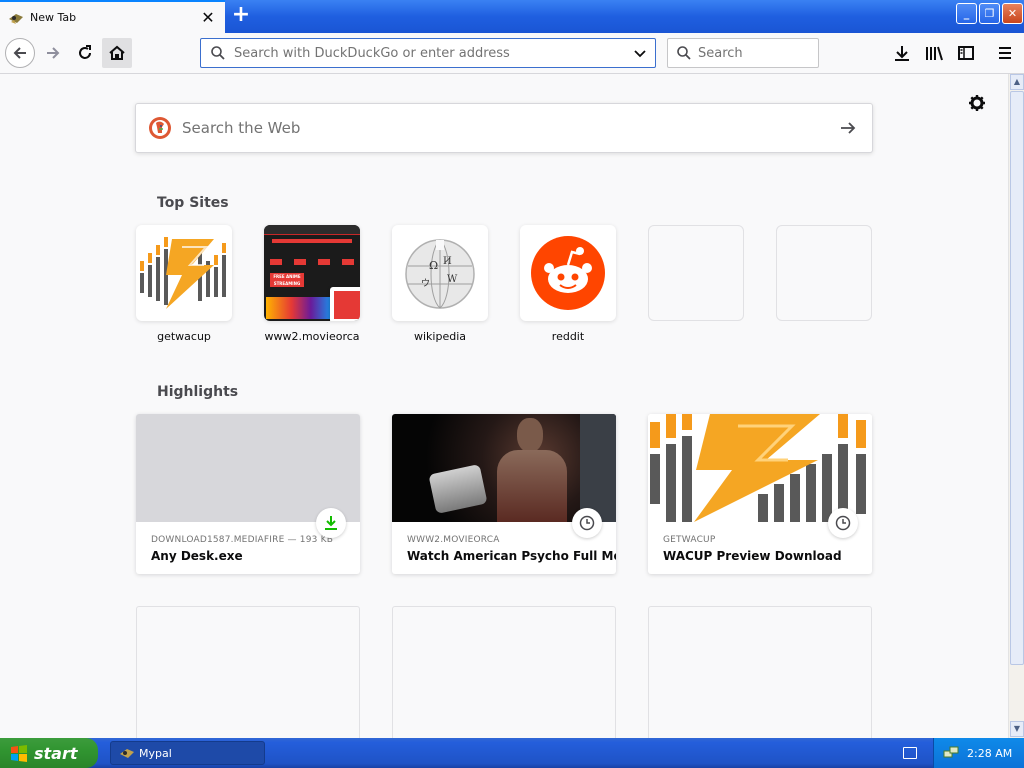  I want to click on back-arrow-icon, so click(19, 53).